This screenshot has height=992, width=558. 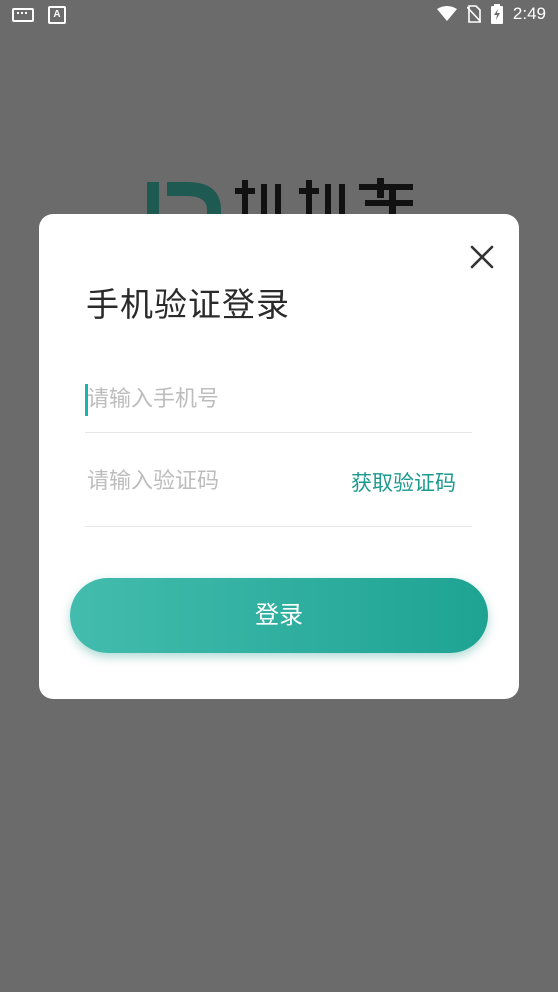 What do you see at coordinates (473, 14) in the screenshot?
I see `no-sim-icon` at bounding box center [473, 14].